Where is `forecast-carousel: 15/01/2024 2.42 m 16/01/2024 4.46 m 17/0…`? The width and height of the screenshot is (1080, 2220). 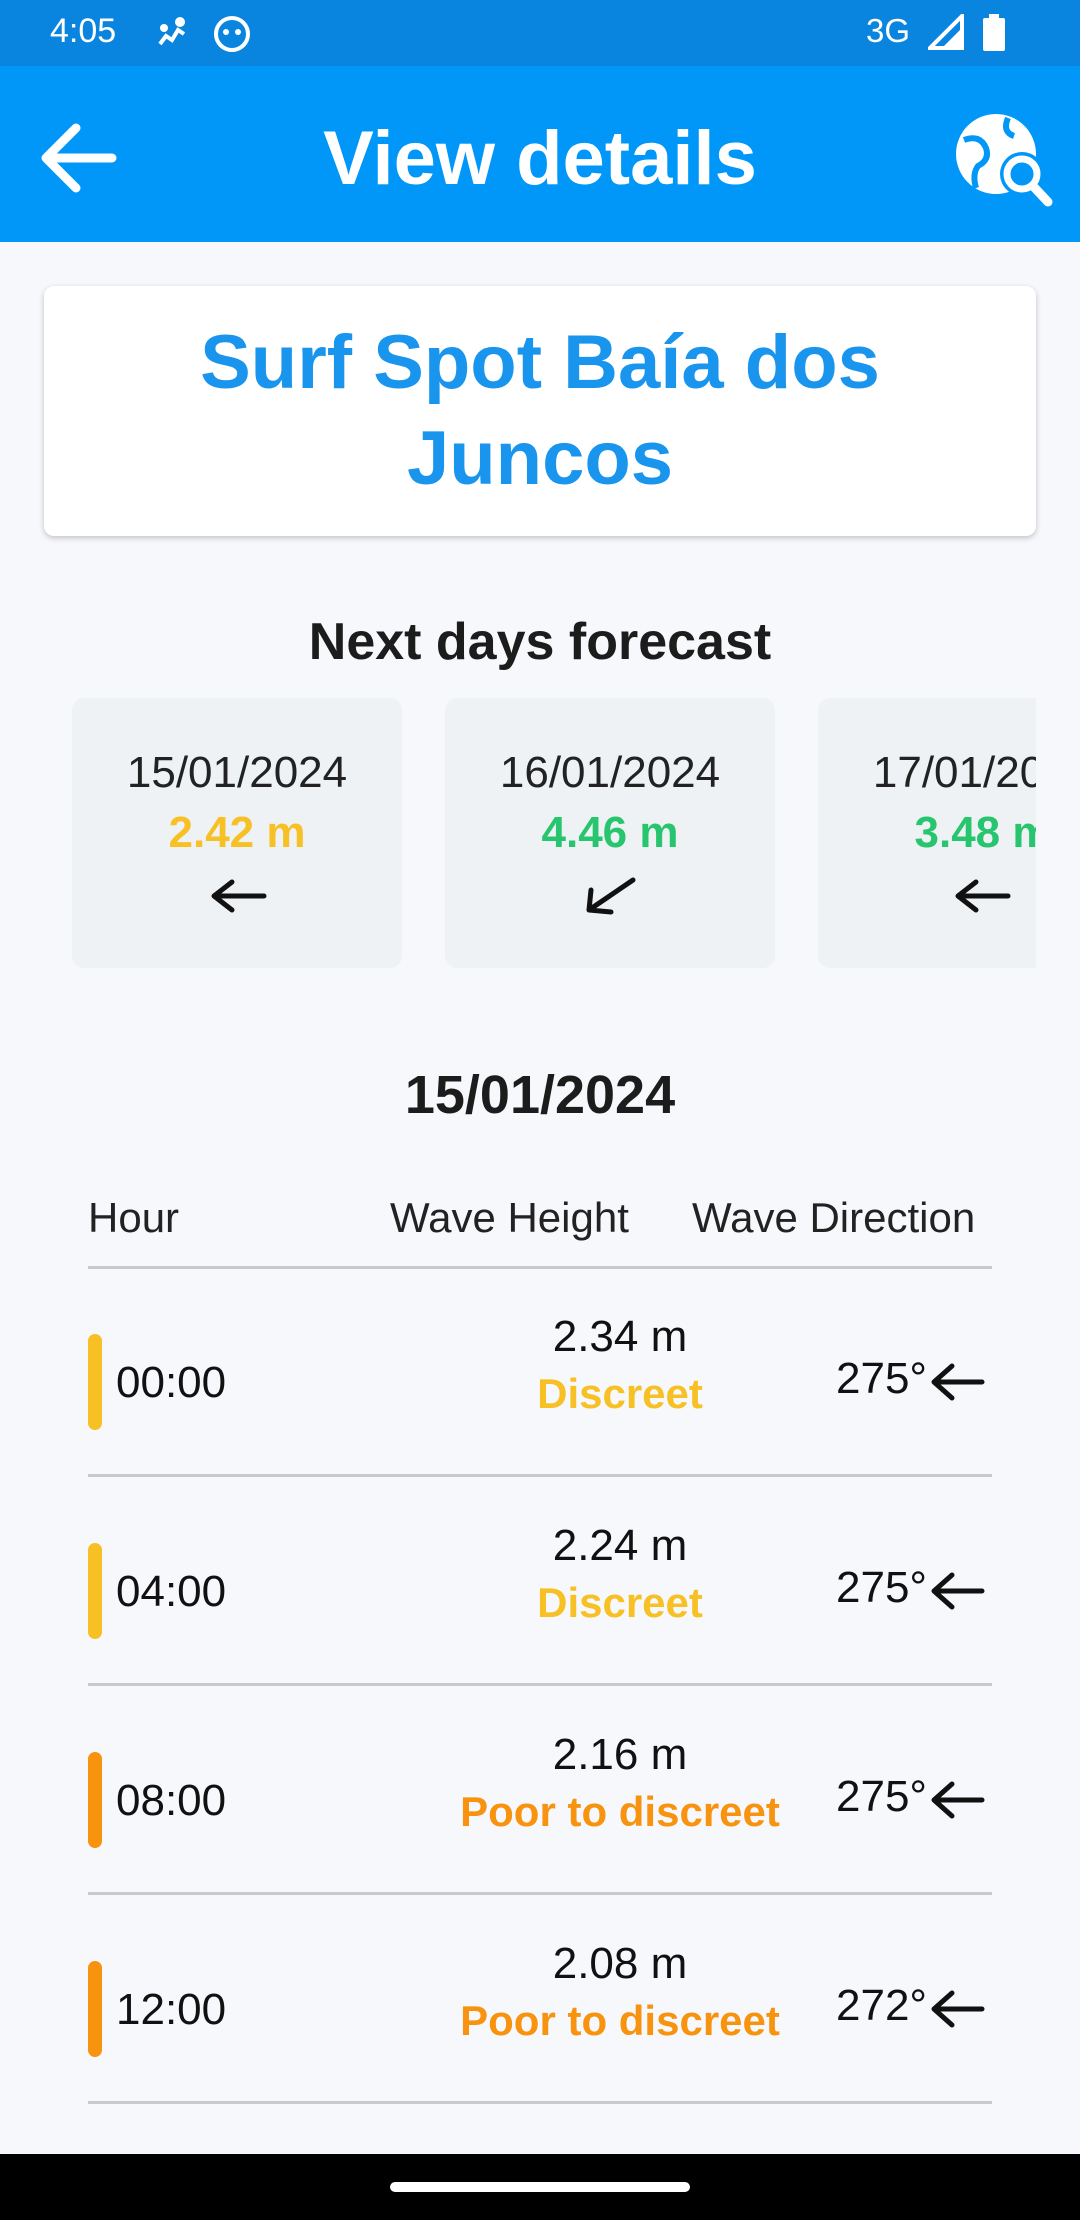 forecast-carousel: 15/01/2024 2.42 m 16/01/2024 4.46 m 17/0… is located at coordinates (540, 833).